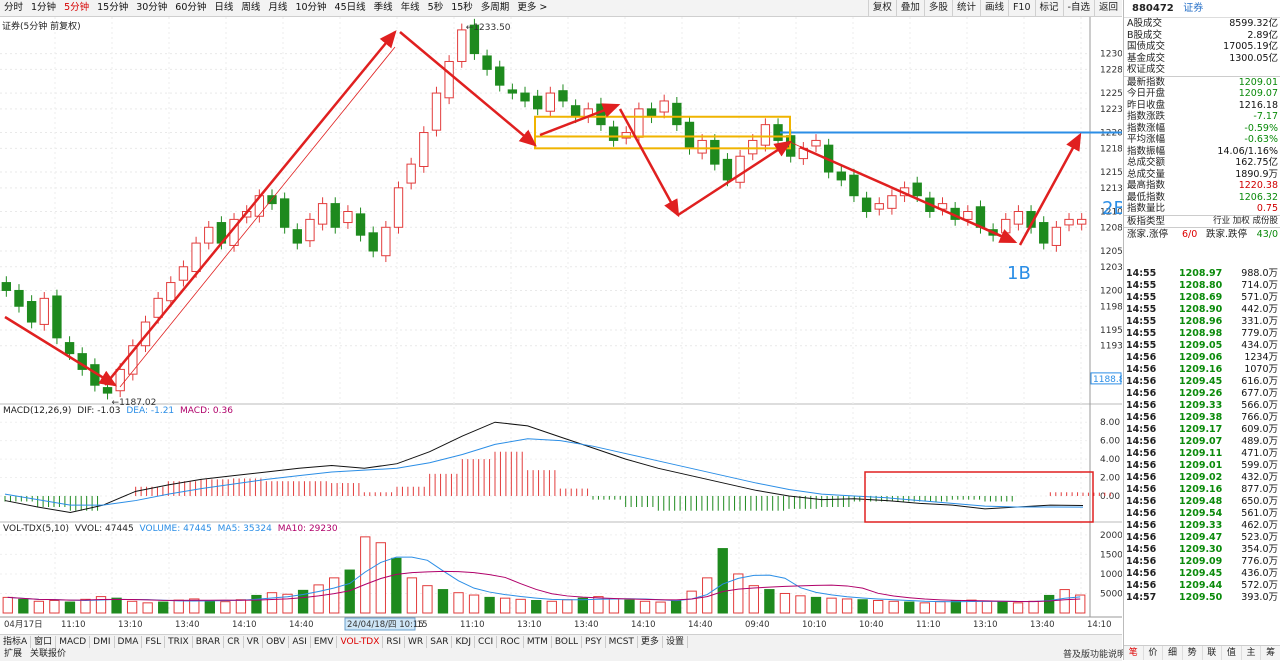 The image size is (1280, 661). What do you see at coordinates (360, 642) in the screenshot?
I see `indicator-tab-13: VOL-TDX` at bounding box center [360, 642].